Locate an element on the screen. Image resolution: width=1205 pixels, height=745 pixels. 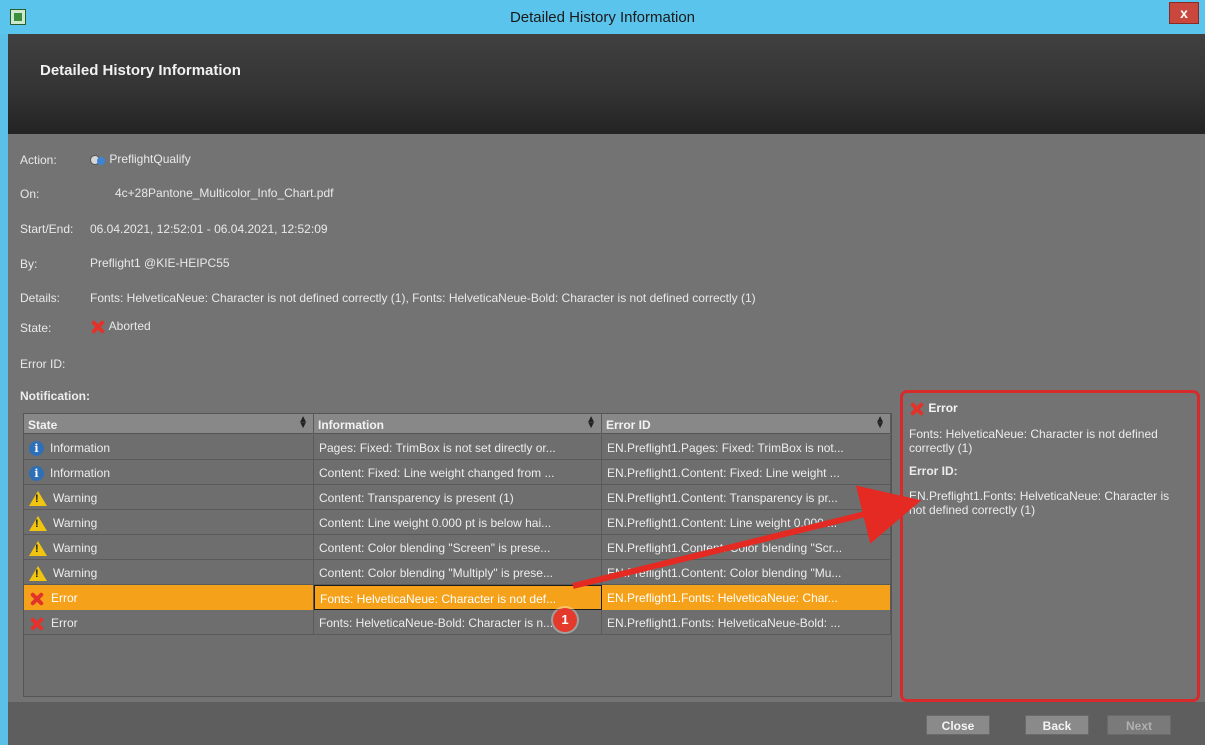
column-header-information: Information ▲ ▼ is located at coordinates (458, 424).